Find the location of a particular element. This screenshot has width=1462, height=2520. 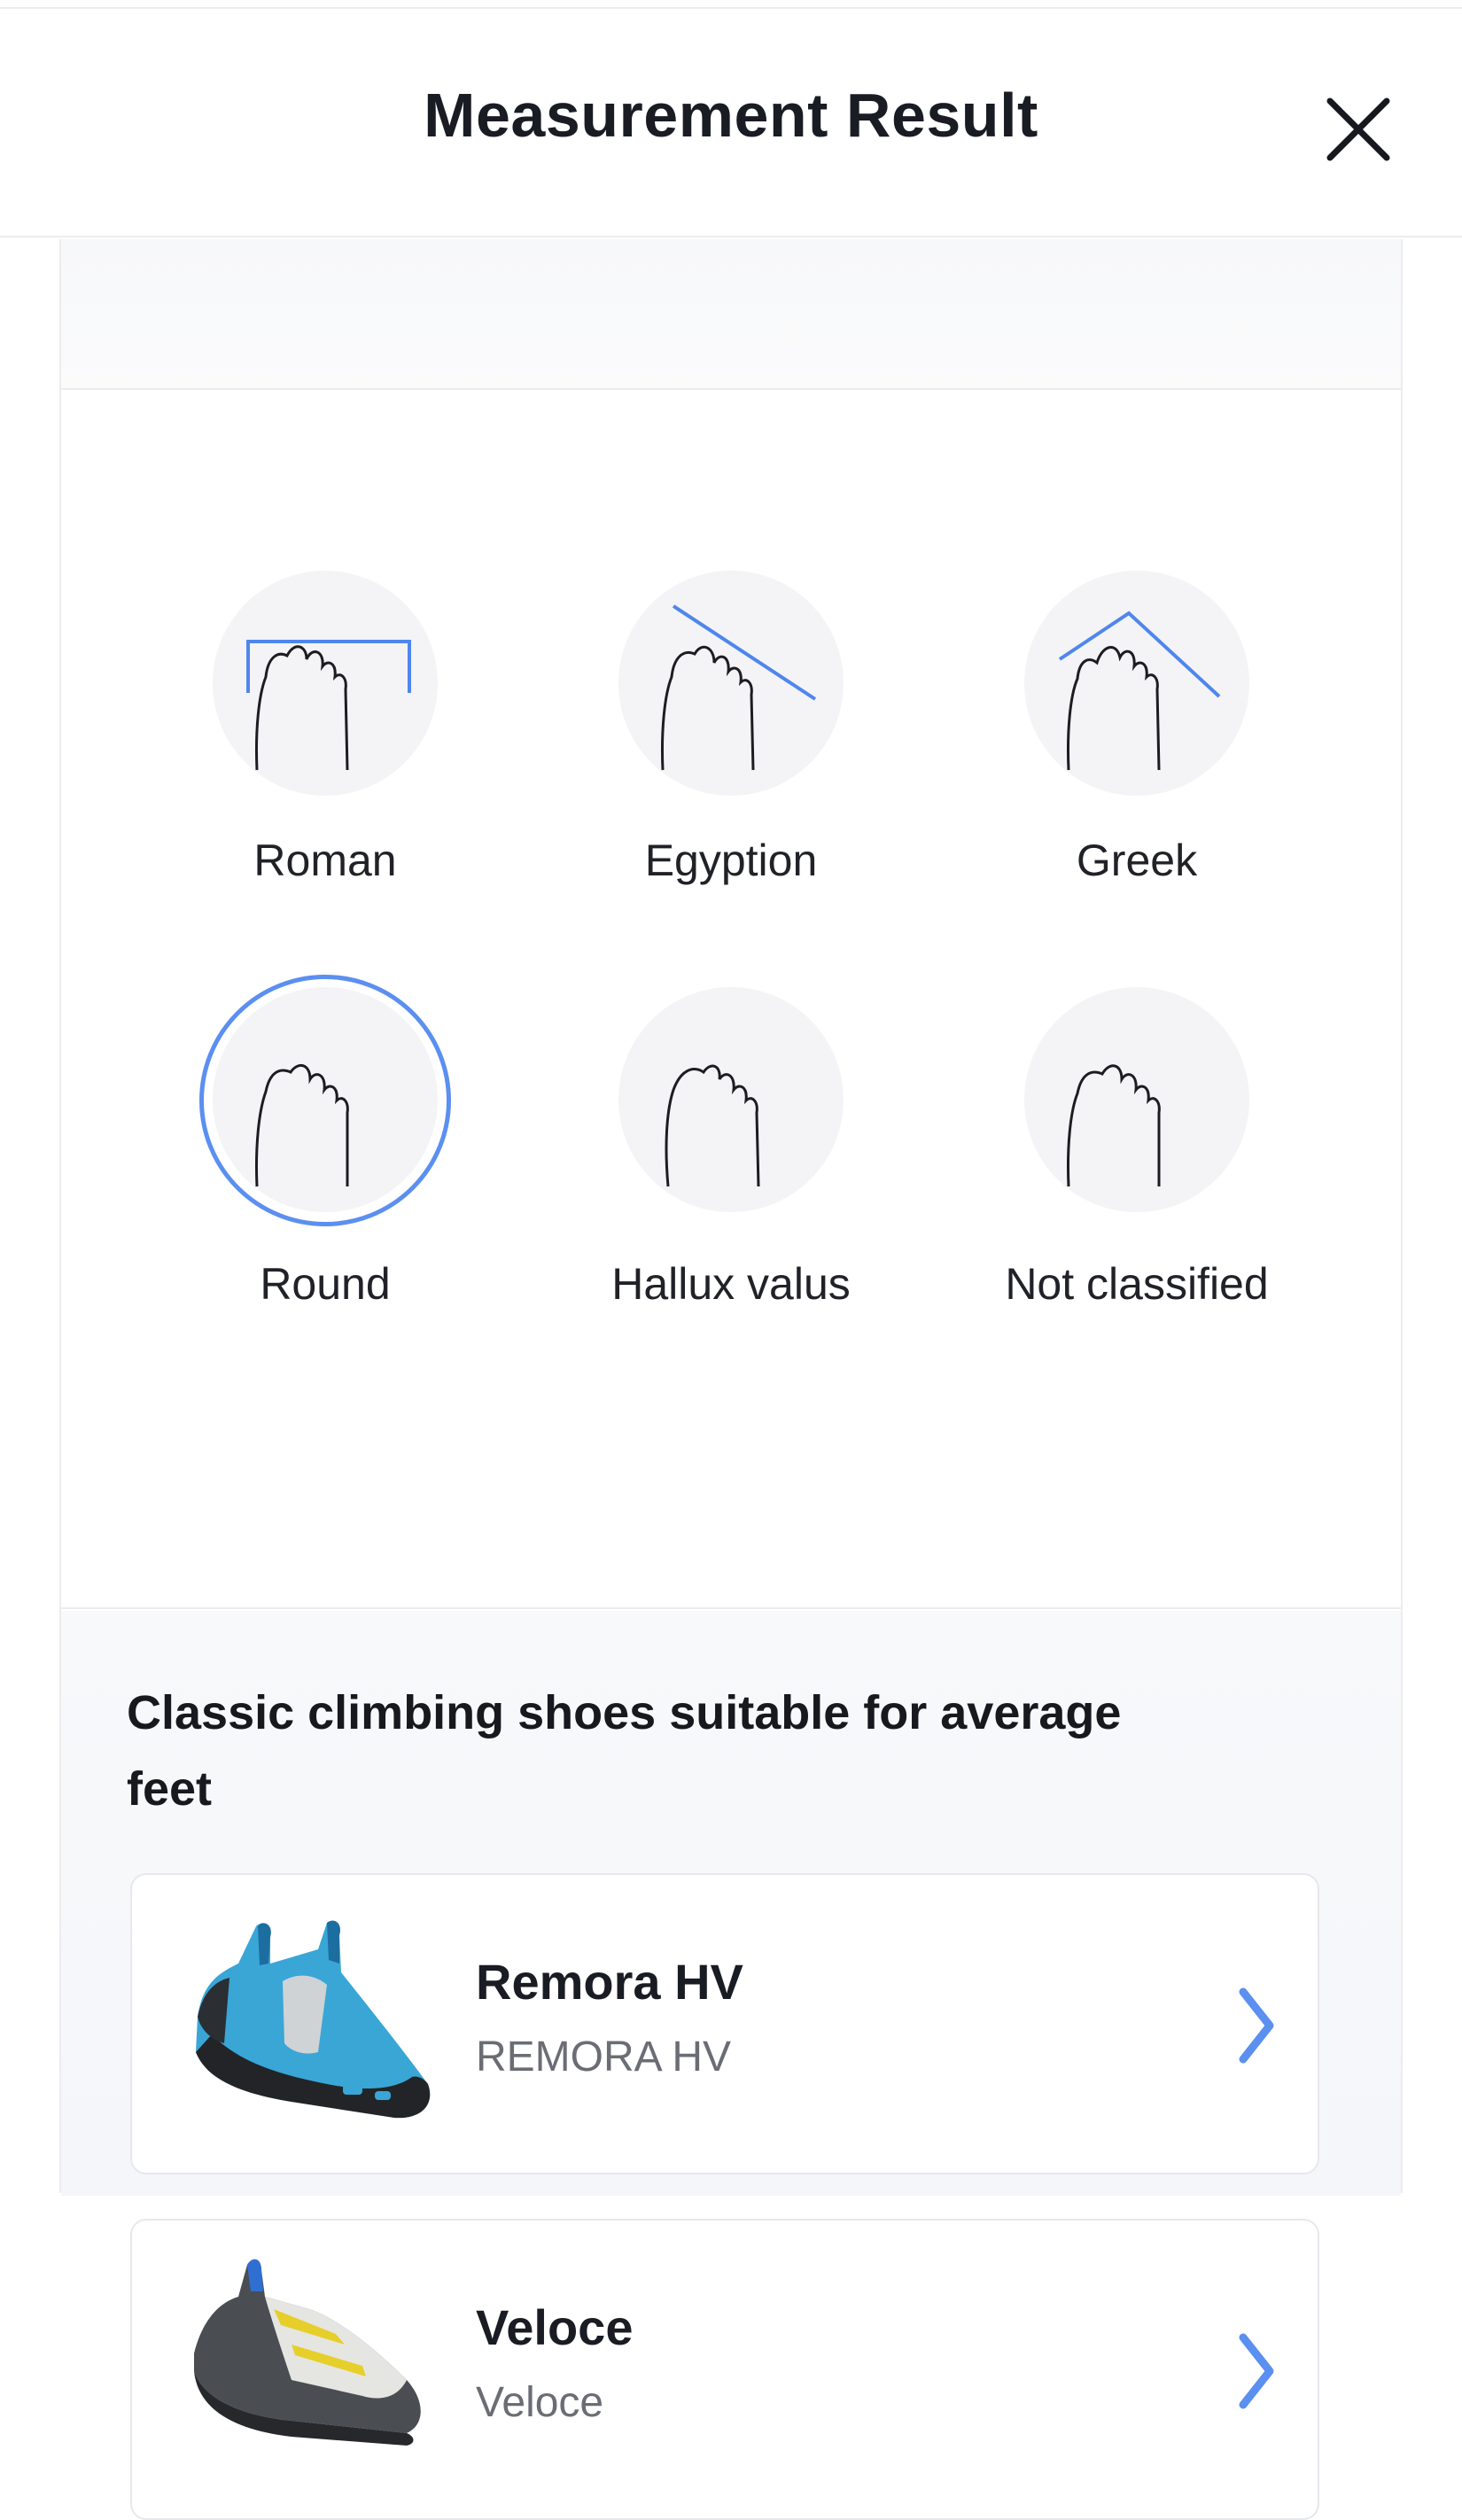

close-button is located at coordinates (1358, 129).